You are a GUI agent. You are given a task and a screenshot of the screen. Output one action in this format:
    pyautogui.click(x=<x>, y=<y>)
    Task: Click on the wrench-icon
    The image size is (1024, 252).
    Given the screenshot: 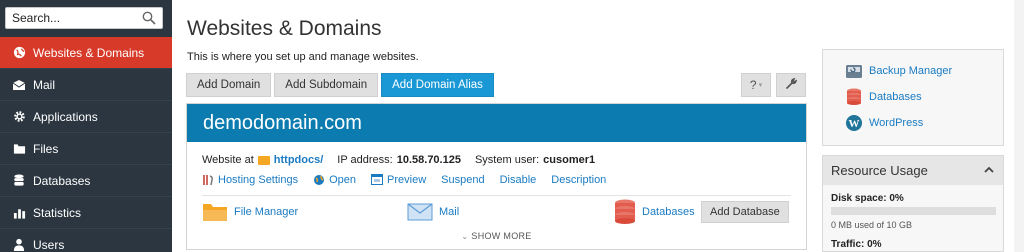 What is the action you would take?
    pyautogui.click(x=791, y=85)
    